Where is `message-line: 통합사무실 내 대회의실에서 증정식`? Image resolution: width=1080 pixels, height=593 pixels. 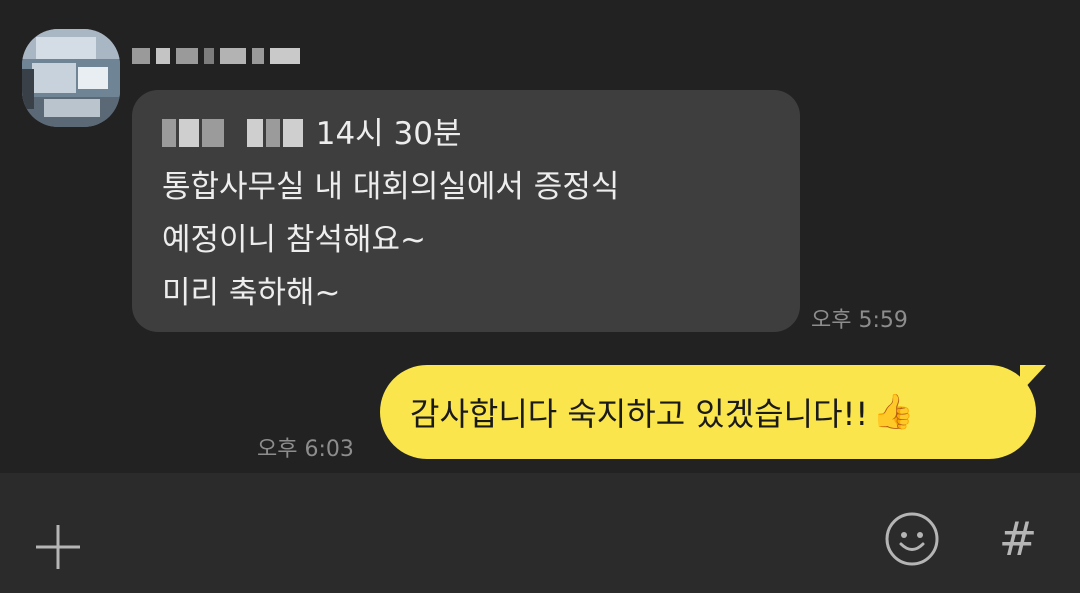
message-line: 통합사무실 내 대회의실에서 증정식 is located at coordinates (391, 187).